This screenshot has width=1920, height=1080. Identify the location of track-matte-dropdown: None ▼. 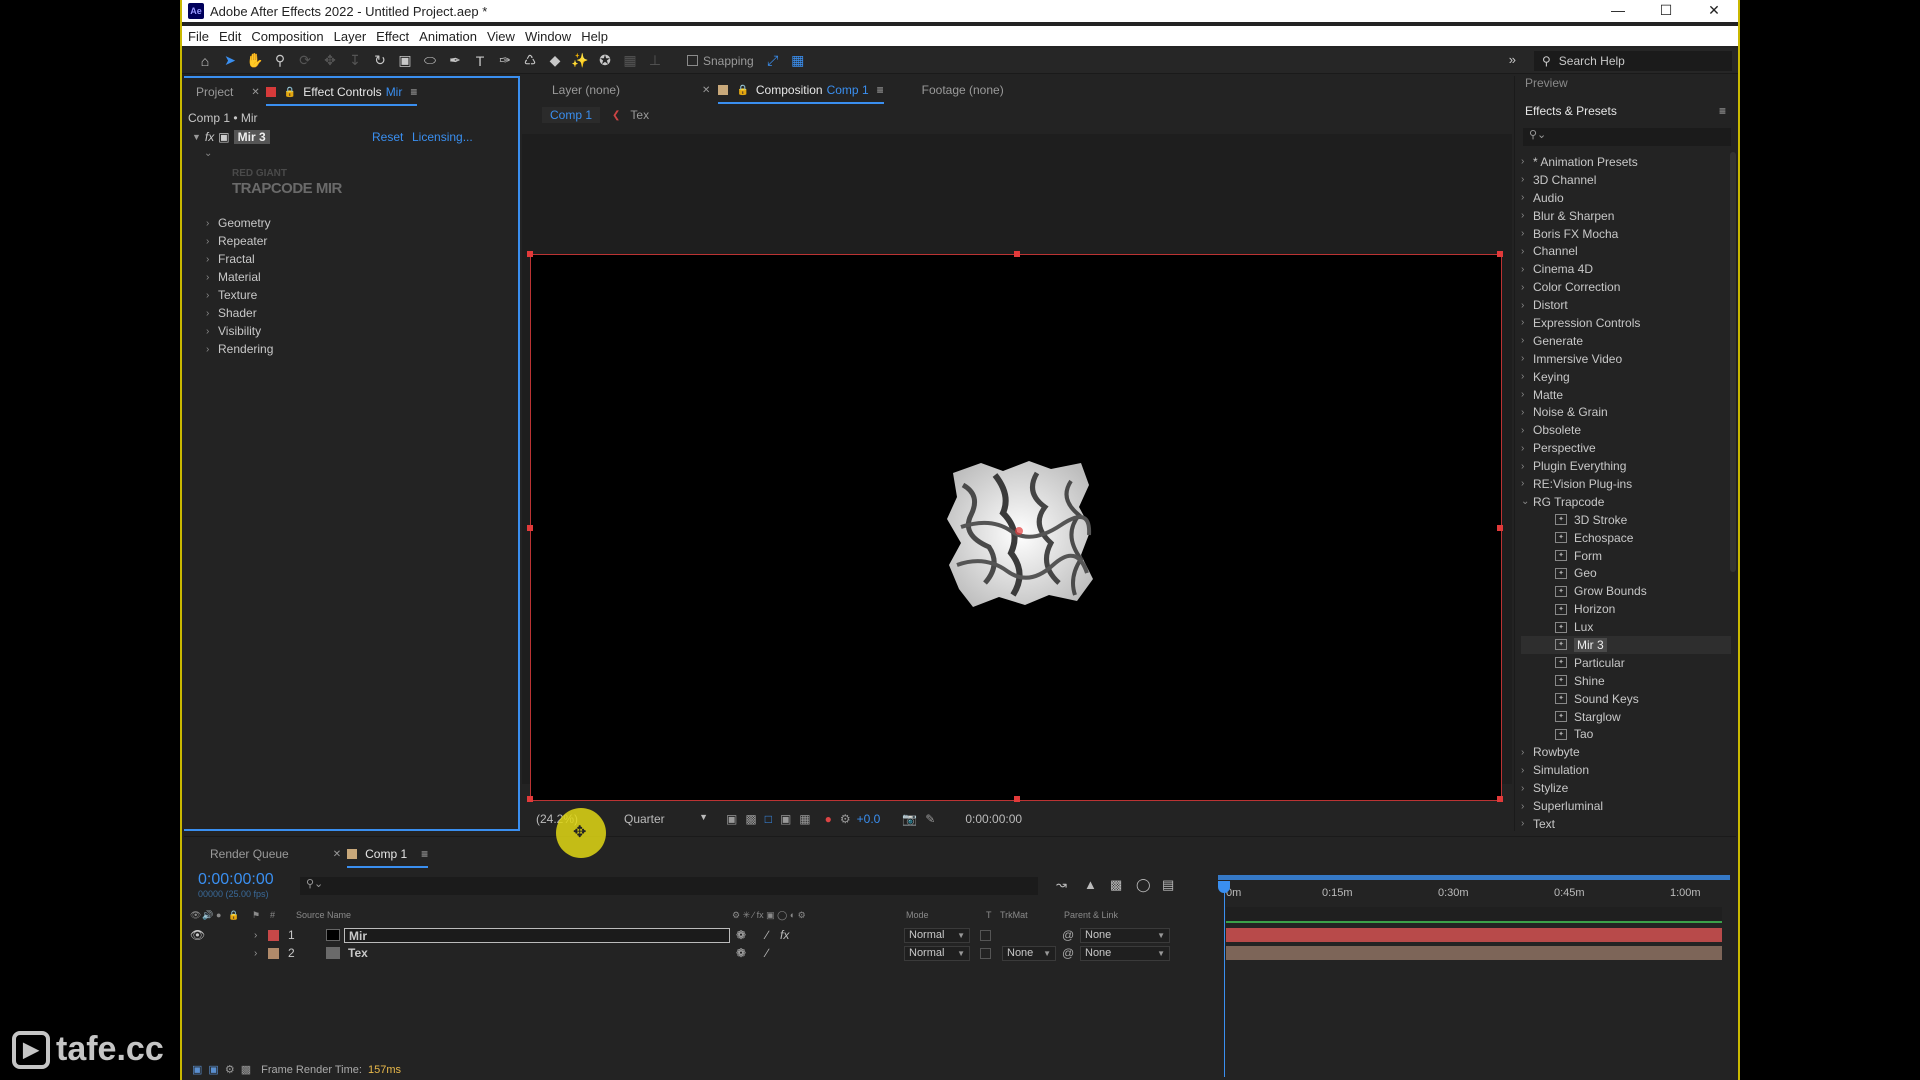
(1029, 953).